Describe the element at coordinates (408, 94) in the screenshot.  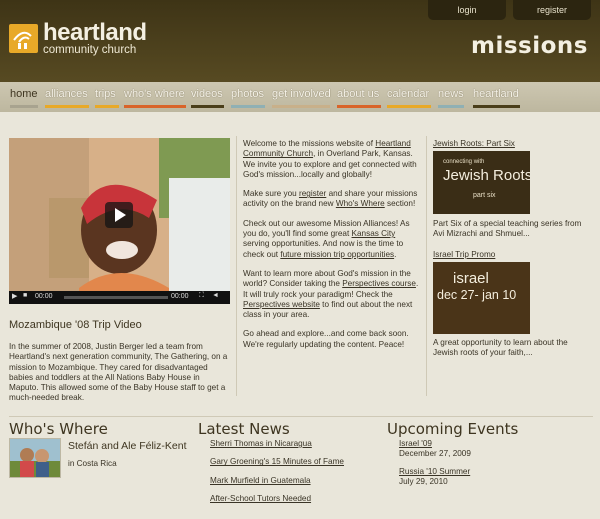
I see `nav-calendar: calendar` at that location.